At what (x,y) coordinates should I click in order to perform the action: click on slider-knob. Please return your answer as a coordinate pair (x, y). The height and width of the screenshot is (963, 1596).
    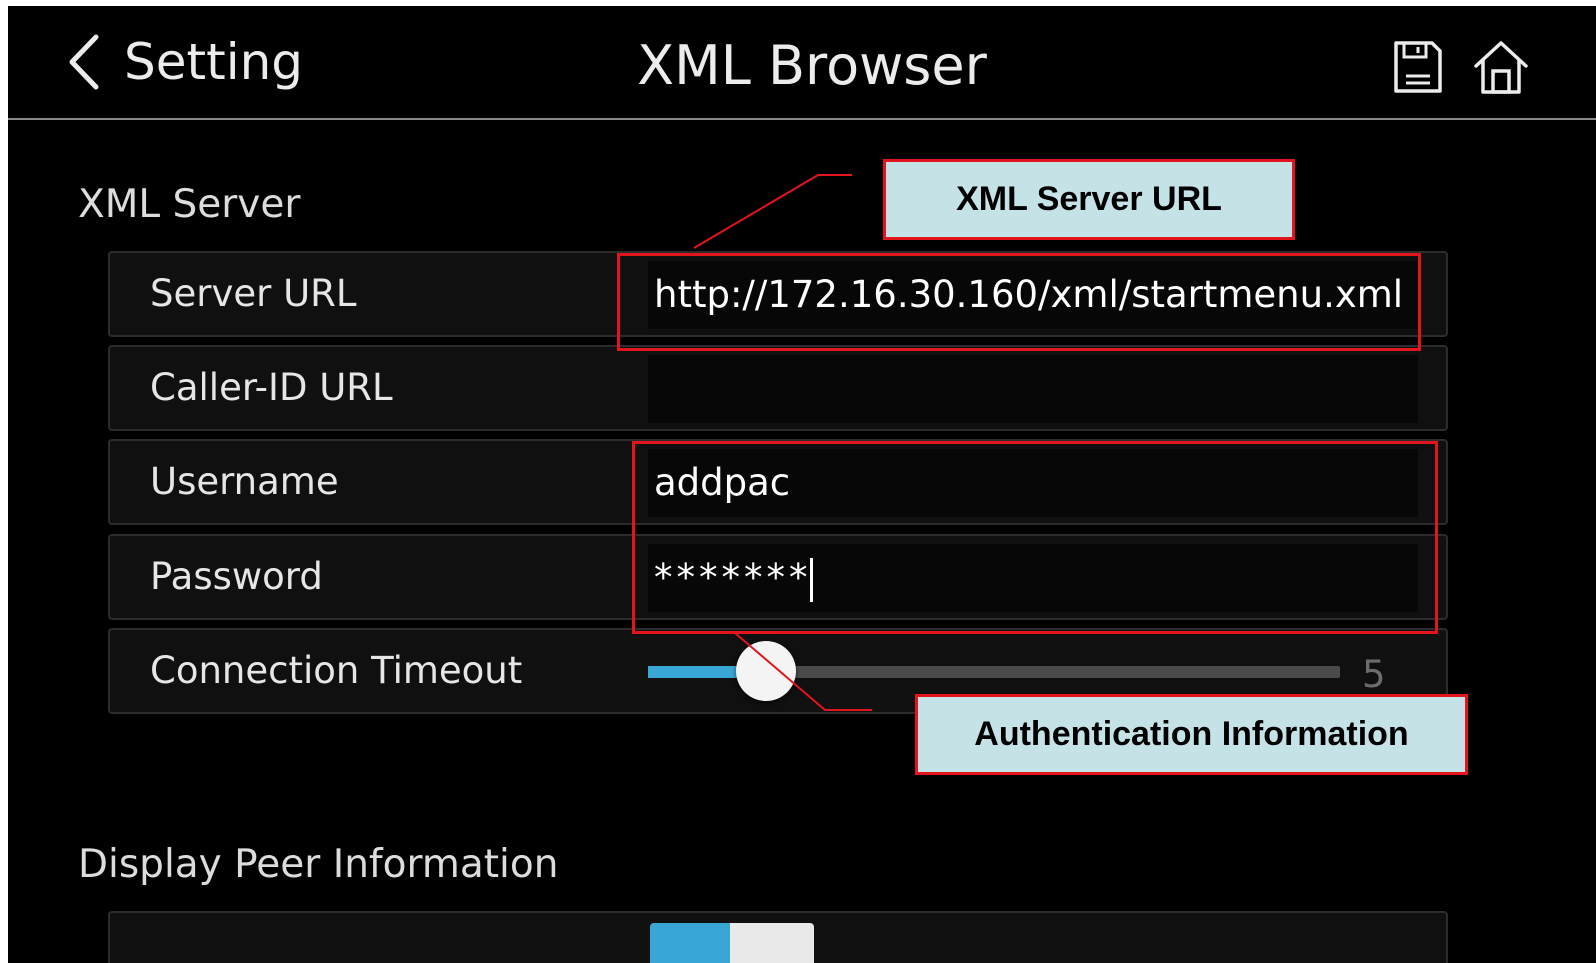
    Looking at the image, I should click on (765, 671).